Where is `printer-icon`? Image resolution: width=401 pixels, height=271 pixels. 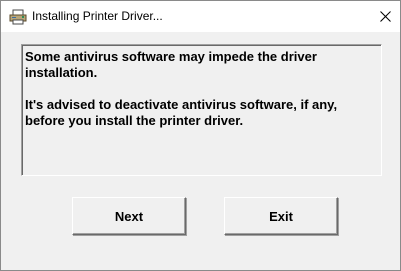 printer-icon is located at coordinates (18, 17).